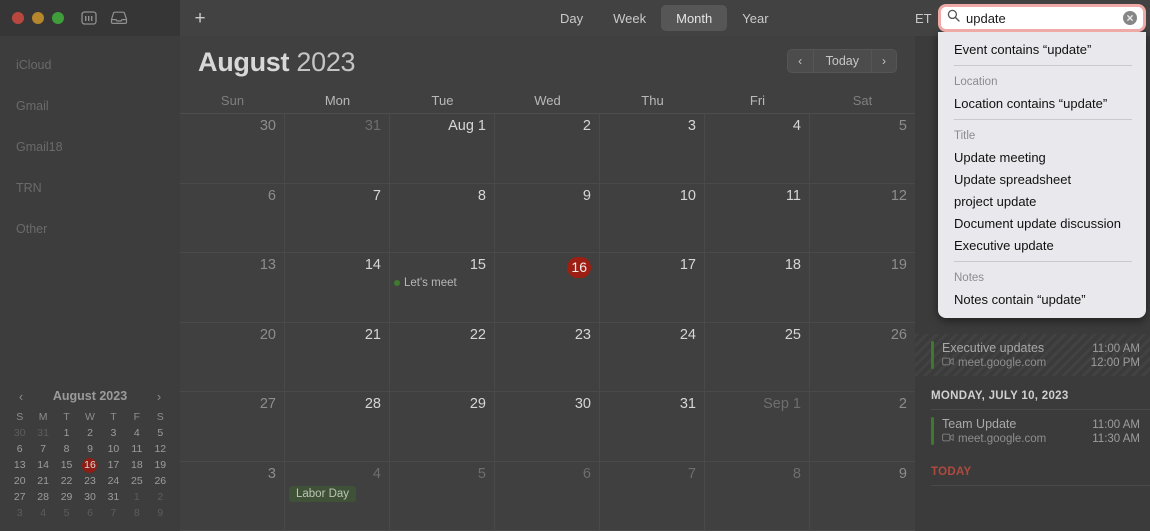 The height and width of the screenshot is (531, 1150). Describe the element at coordinates (19, 465) in the screenshot. I see `mini-calendar-day: 13` at that location.